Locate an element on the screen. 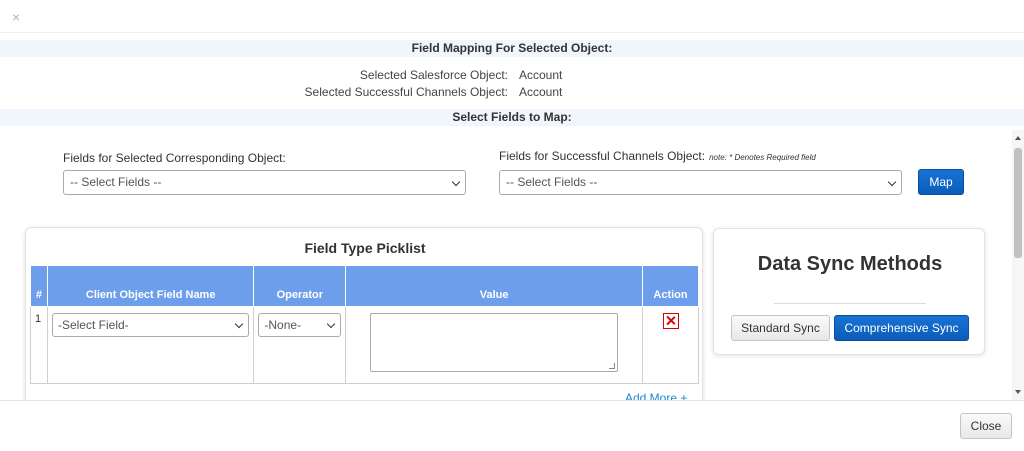 The width and height of the screenshot is (1024, 451). column-header-value: Value is located at coordinates (494, 286).